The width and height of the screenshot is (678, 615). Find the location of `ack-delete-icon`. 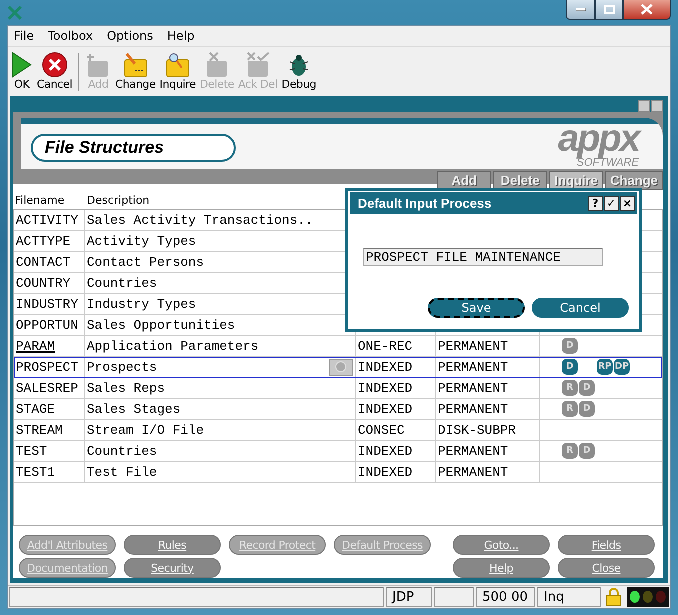

ack-delete-icon is located at coordinates (258, 65).